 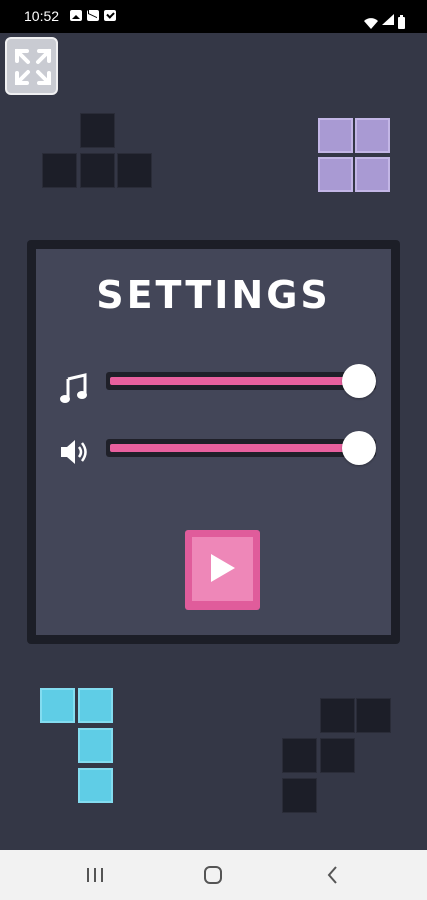 What do you see at coordinates (401, 22) in the screenshot?
I see `battery-icon` at bounding box center [401, 22].